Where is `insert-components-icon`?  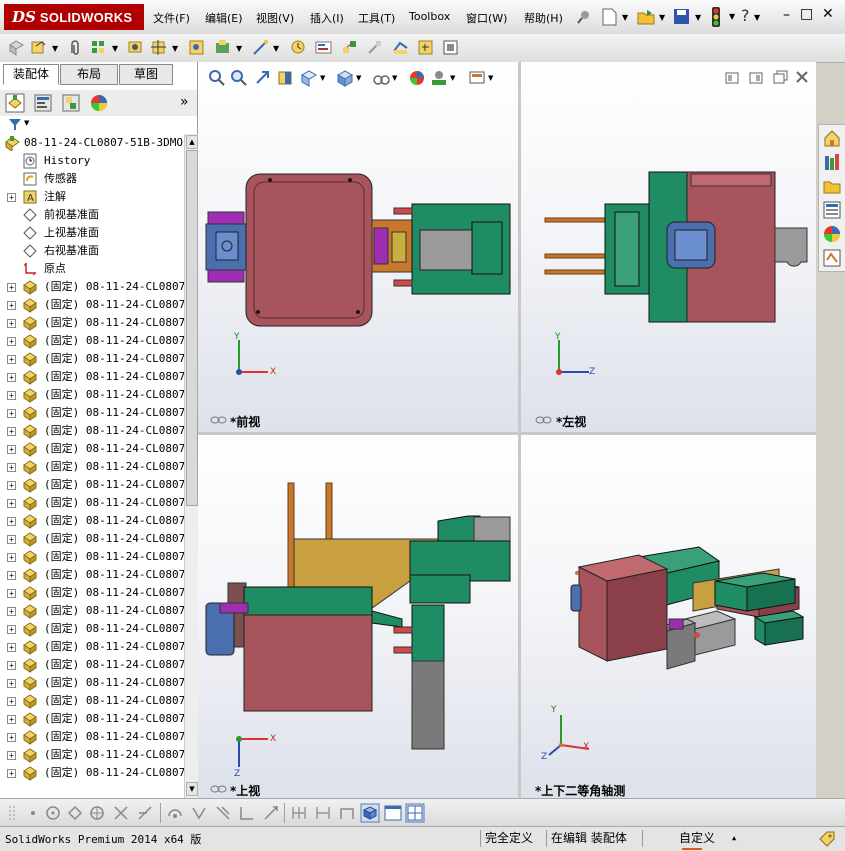 insert-components-icon is located at coordinates (16, 47).